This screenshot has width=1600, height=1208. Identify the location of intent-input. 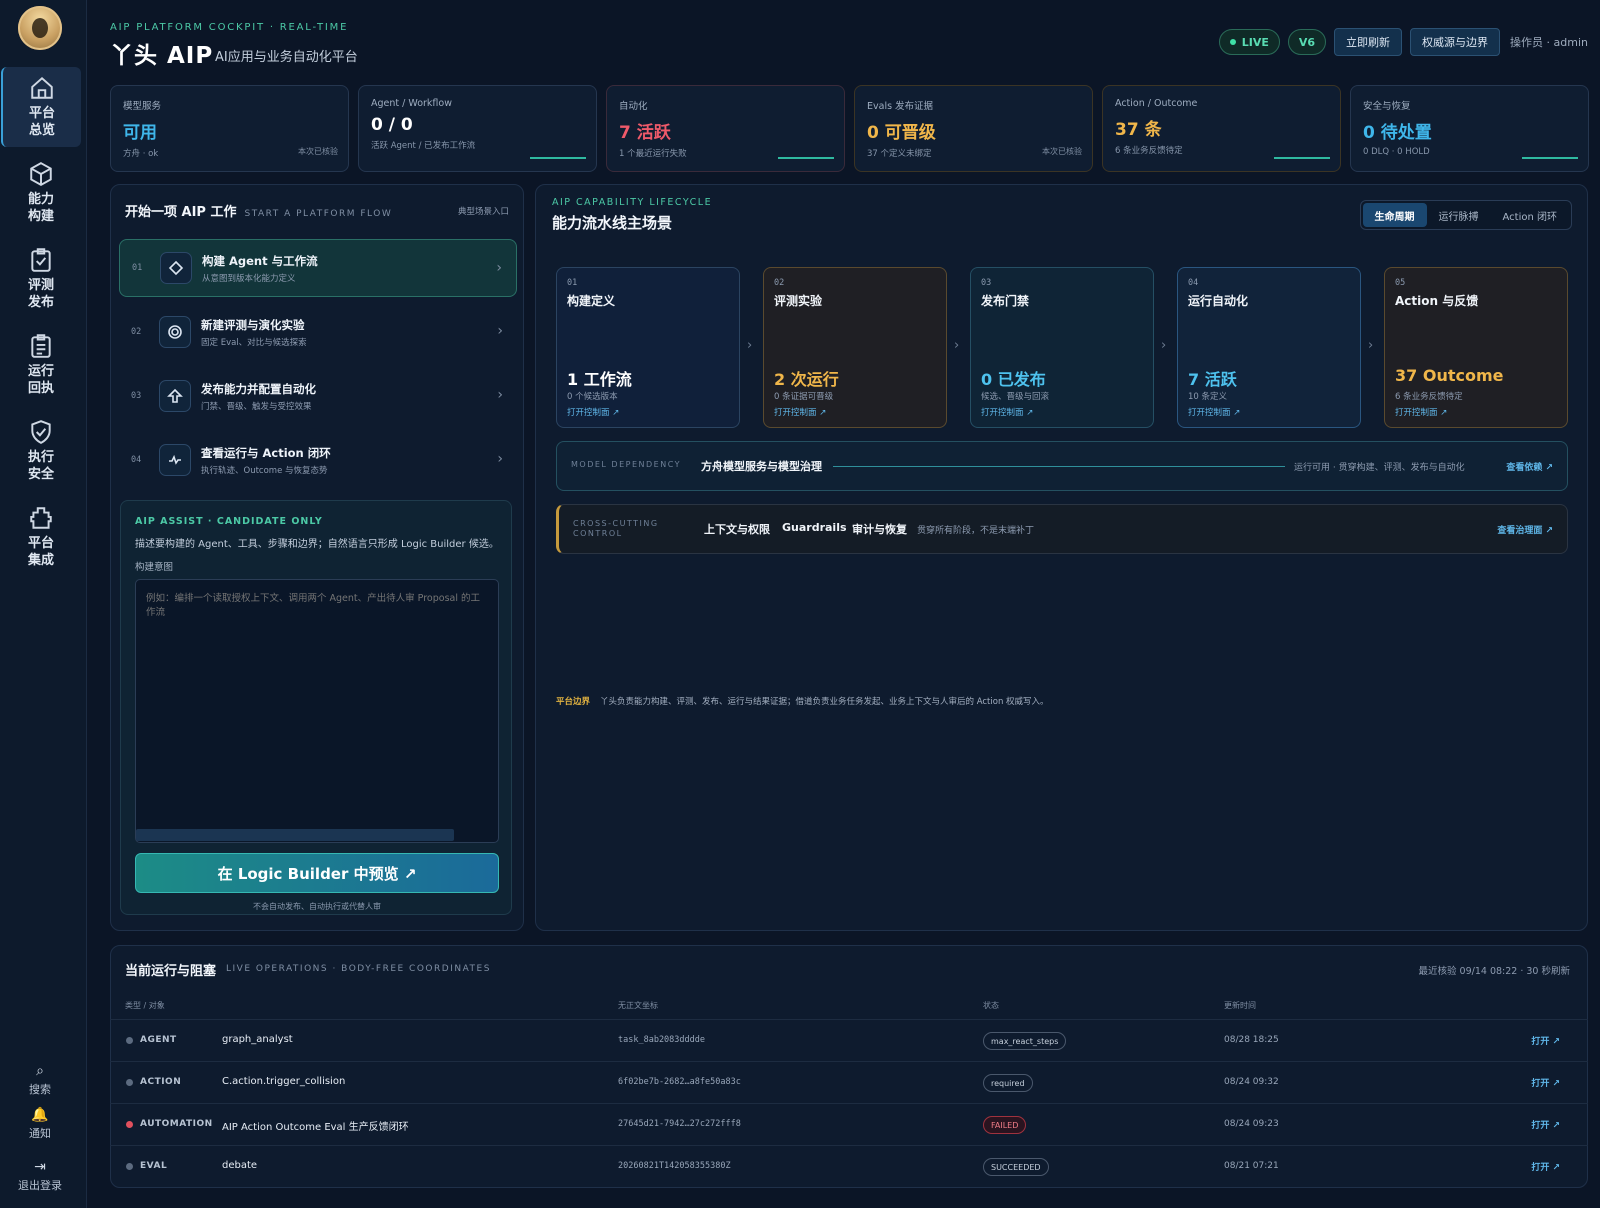
(317, 711).